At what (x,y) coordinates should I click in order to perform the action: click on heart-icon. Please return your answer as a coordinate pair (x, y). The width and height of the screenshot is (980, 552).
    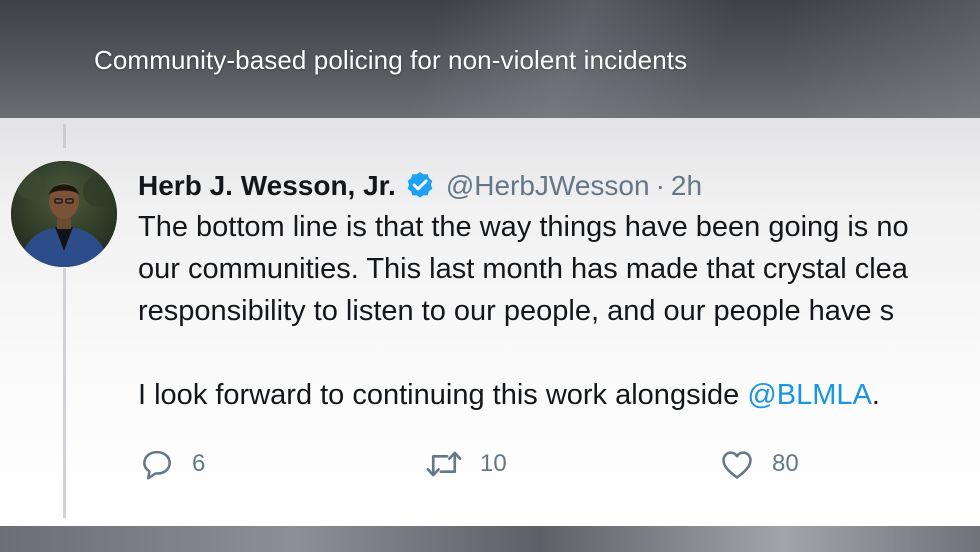
    Looking at the image, I should click on (737, 464).